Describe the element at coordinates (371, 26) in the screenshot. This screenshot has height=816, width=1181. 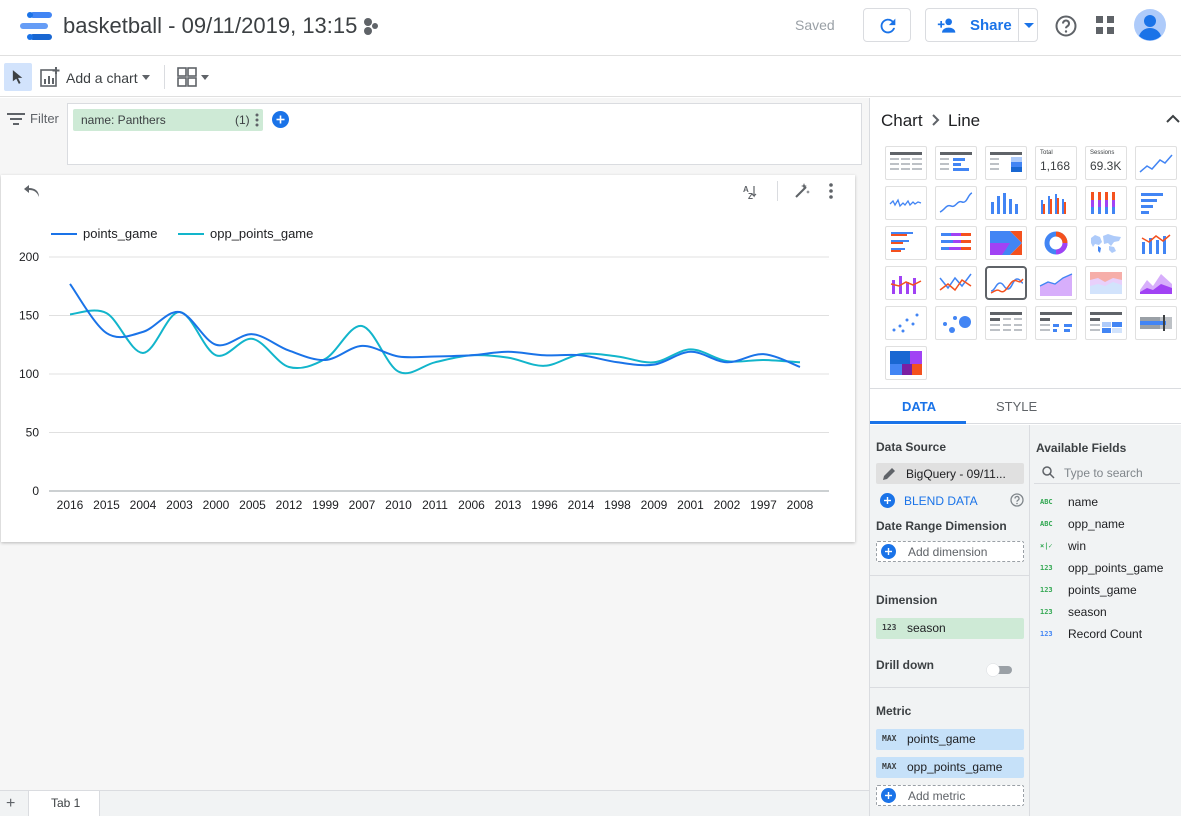
I see `people-icon` at that location.